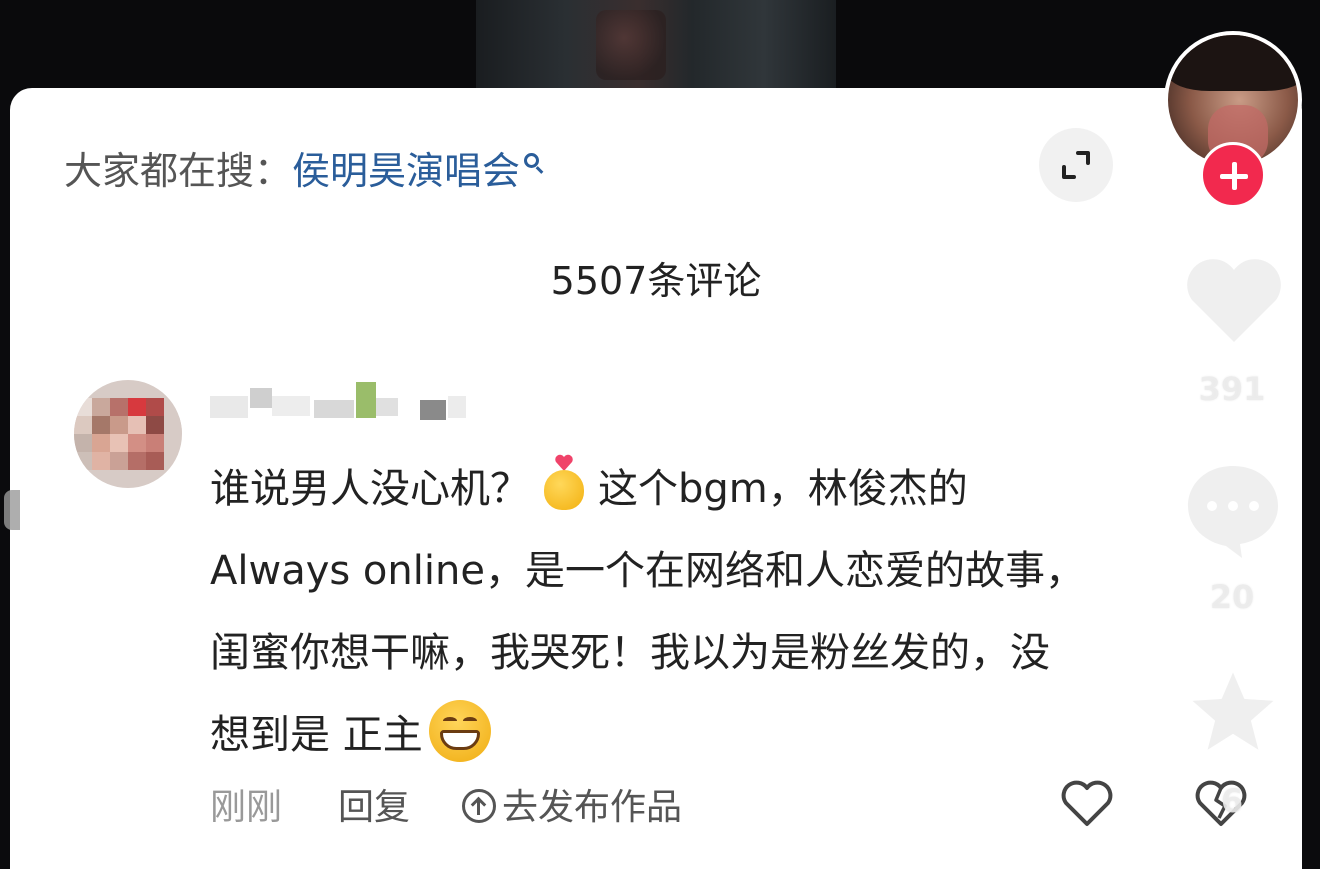 This screenshot has width=1320, height=869. I want to click on video-comment-bubble-icon, so click(1233, 510).